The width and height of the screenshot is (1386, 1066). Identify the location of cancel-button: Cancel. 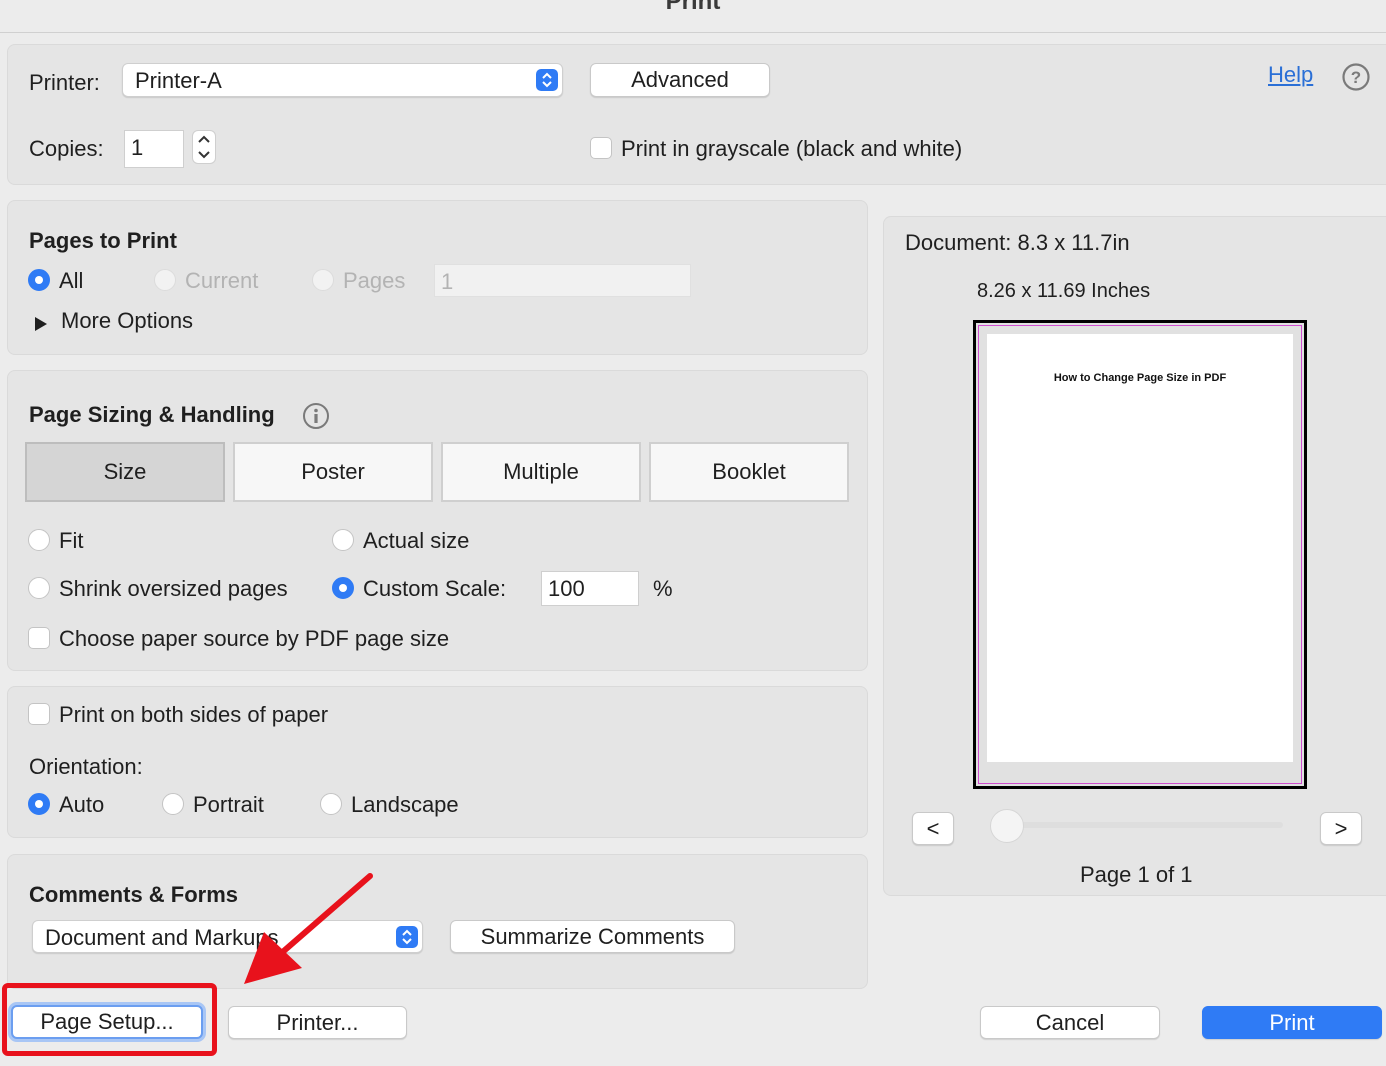
(1070, 1022).